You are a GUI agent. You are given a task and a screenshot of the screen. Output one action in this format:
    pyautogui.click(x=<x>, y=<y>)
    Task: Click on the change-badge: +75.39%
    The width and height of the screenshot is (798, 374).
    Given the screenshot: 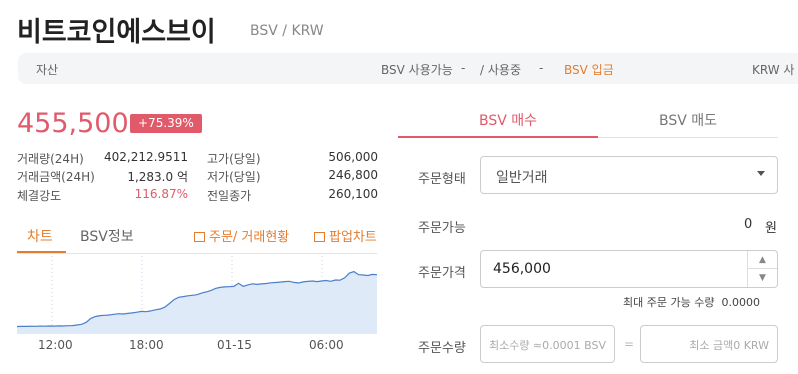 What is the action you would take?
    pyautogui.click(x=166, y=123)
    